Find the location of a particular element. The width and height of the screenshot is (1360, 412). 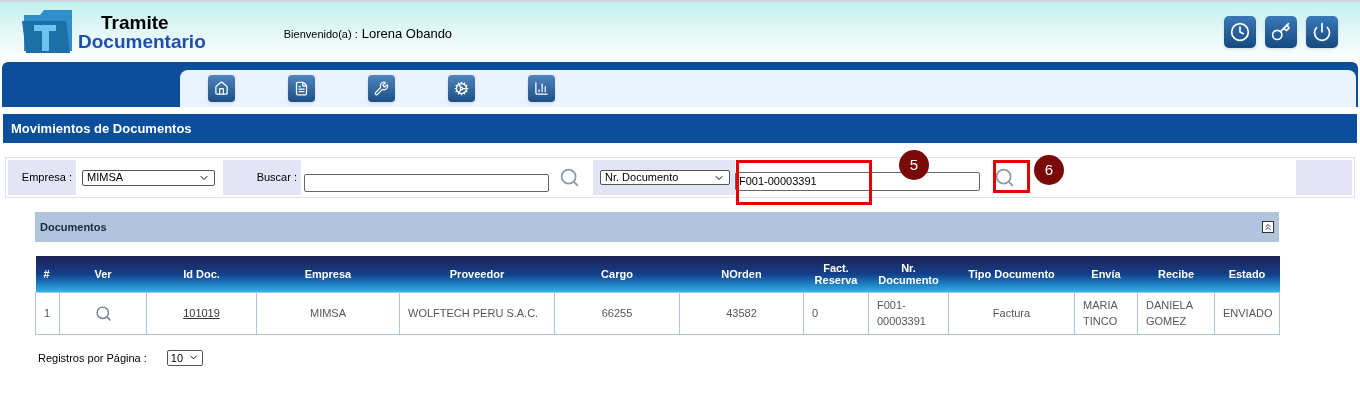

collapse-icon is located at coordinates (1268, 227).